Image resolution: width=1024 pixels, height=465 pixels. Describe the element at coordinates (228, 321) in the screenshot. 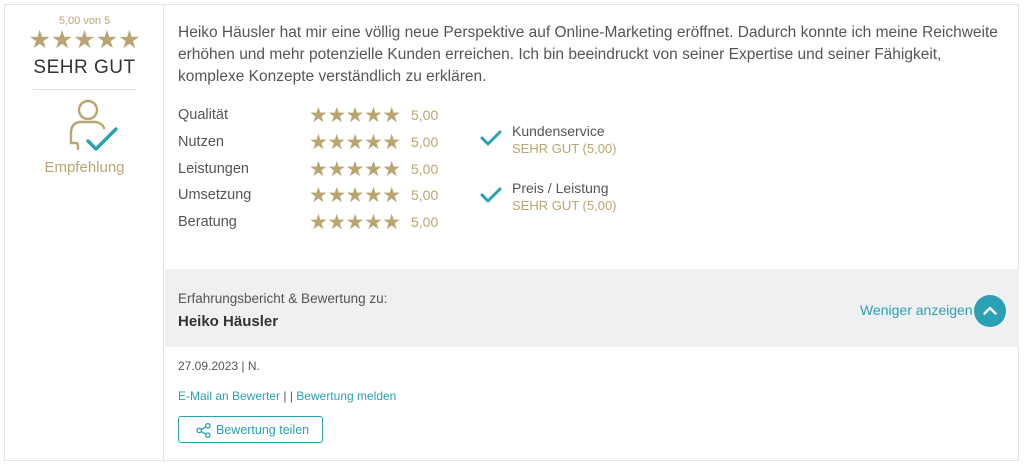

I see `subject-name: Heiko Häusler` at that location.